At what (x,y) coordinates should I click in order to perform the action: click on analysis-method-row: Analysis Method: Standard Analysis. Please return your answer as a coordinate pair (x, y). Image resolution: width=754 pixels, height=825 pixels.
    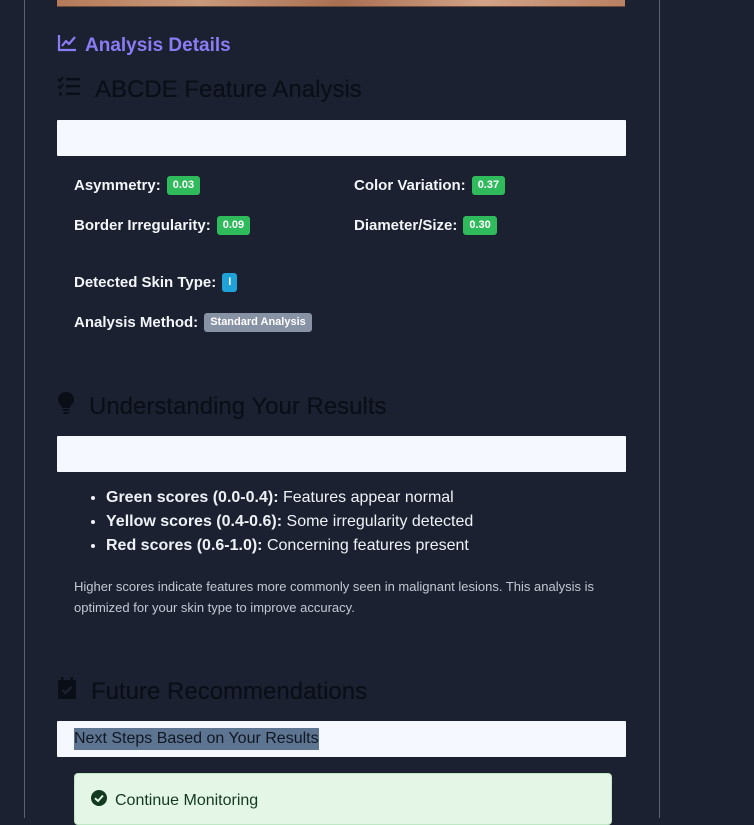
    Looking at the image, I should click on (193, 322).